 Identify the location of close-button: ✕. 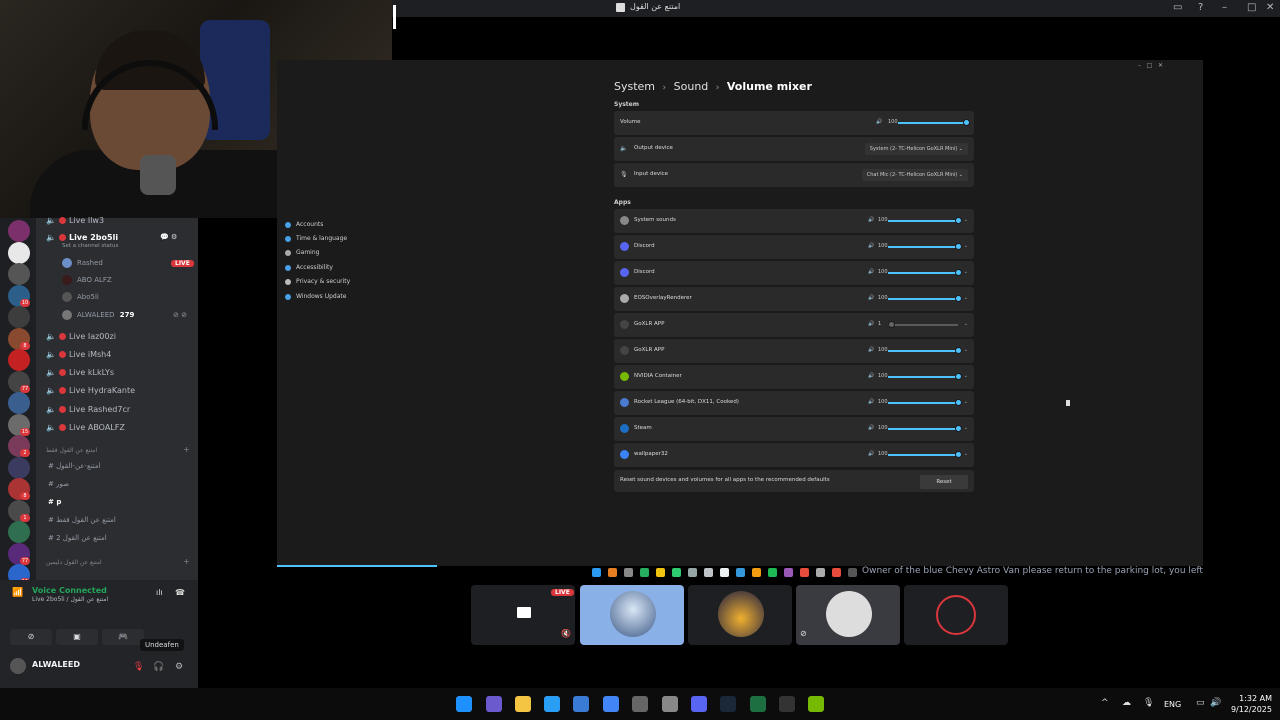
(1270, 7).